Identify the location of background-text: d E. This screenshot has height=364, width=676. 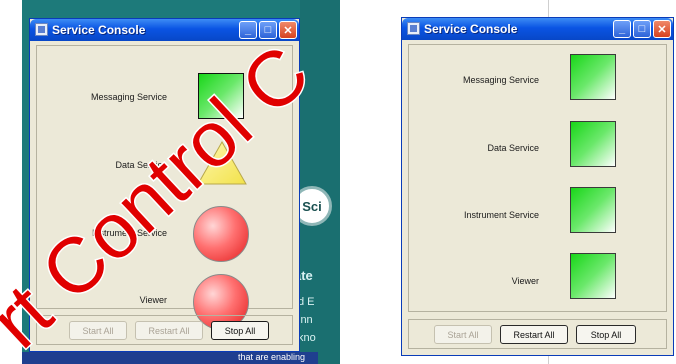
(306, 302).